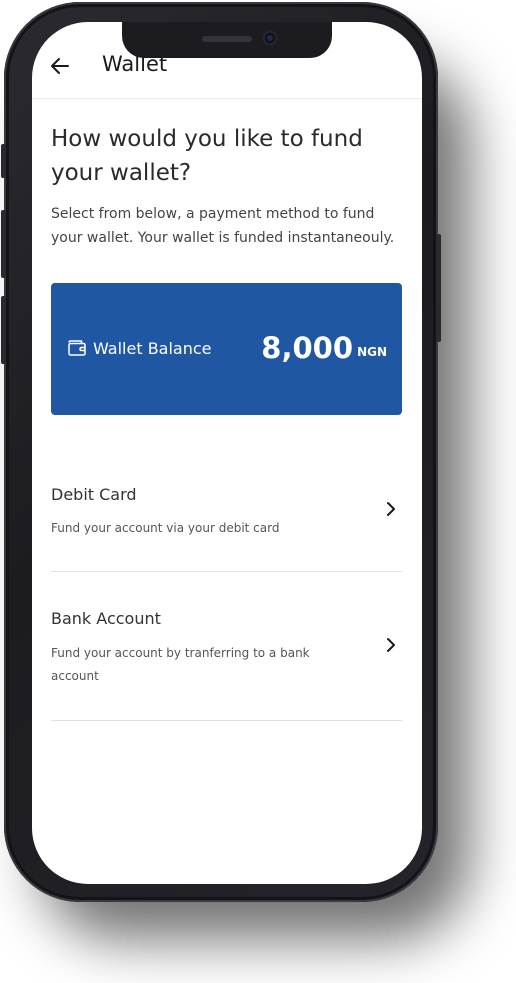 The width and height of the screenshot is (516, 983). I want to click on wallet-balance-label: Wallet Balance, so click(152, 348).